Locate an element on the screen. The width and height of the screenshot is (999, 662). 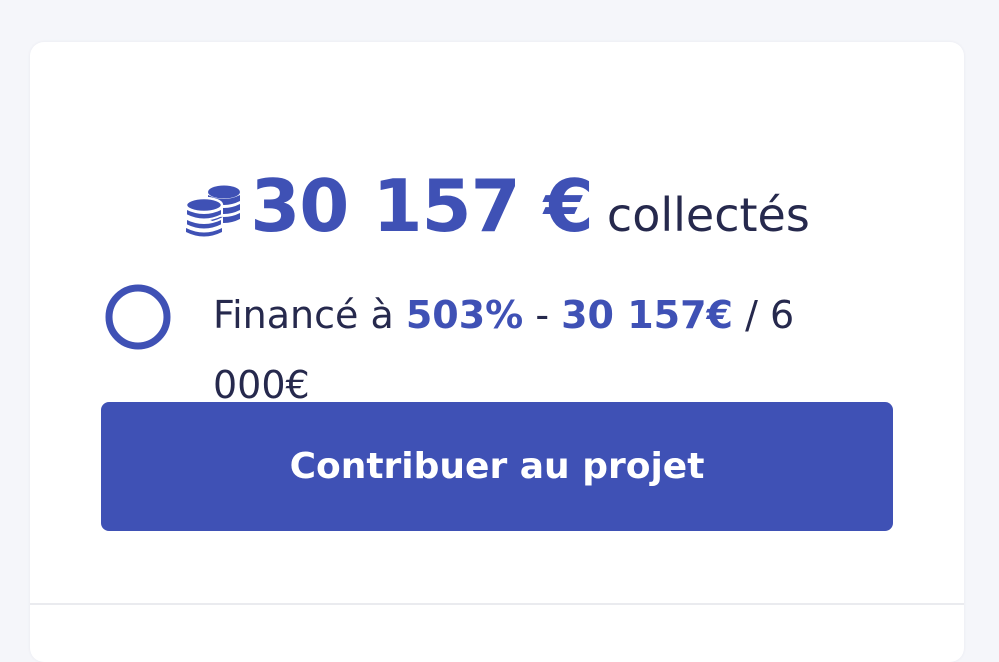
circle-progress-icon is located at coordinates (138, 317).